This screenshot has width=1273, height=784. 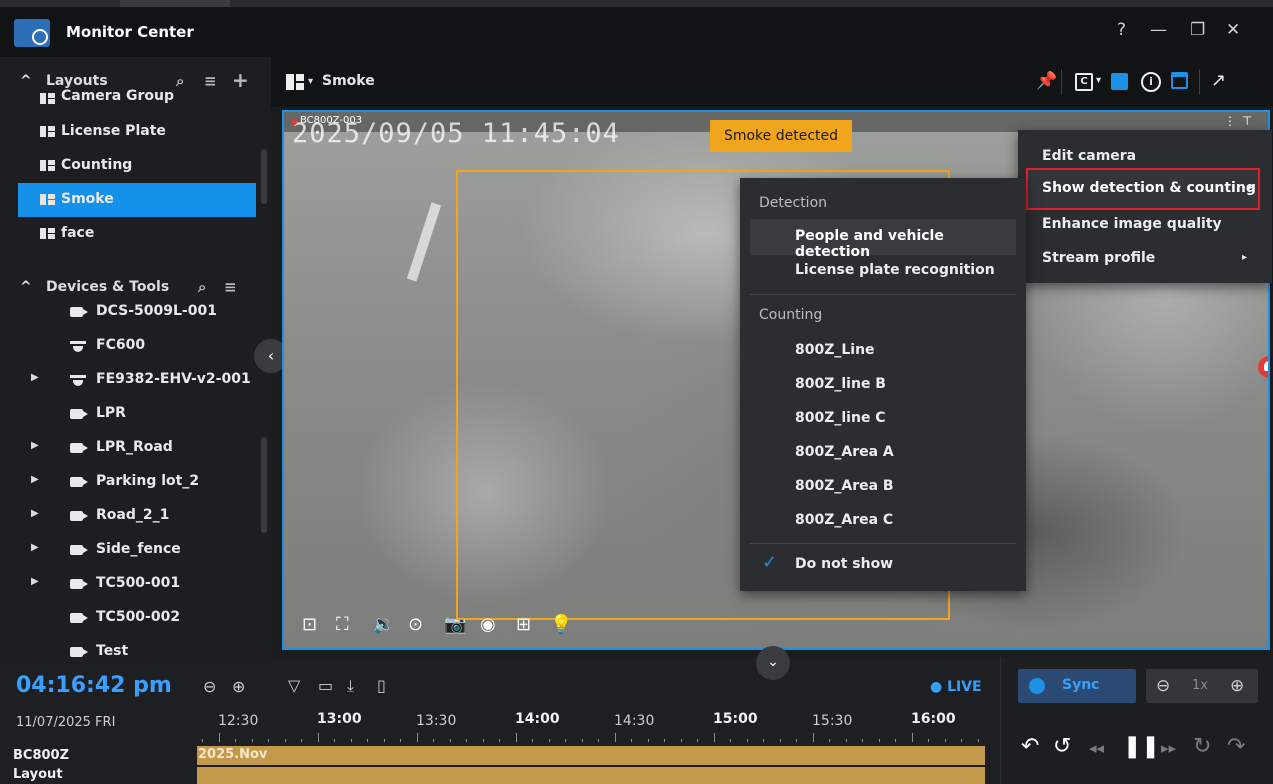 What do you see at coordinates (1230, 121) in the screenshot?
I see `more-options-icon: ⋮` at bounding box center [1230, 121].